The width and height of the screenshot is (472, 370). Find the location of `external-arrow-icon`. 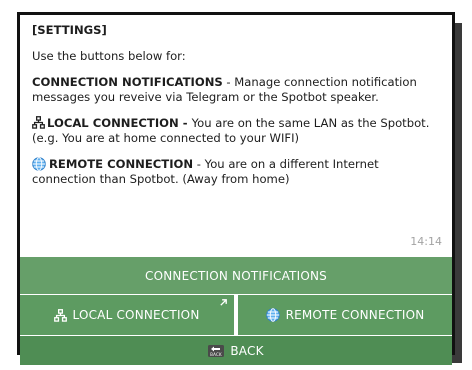

external-arrow-icon is located at coordinates (223, 302).